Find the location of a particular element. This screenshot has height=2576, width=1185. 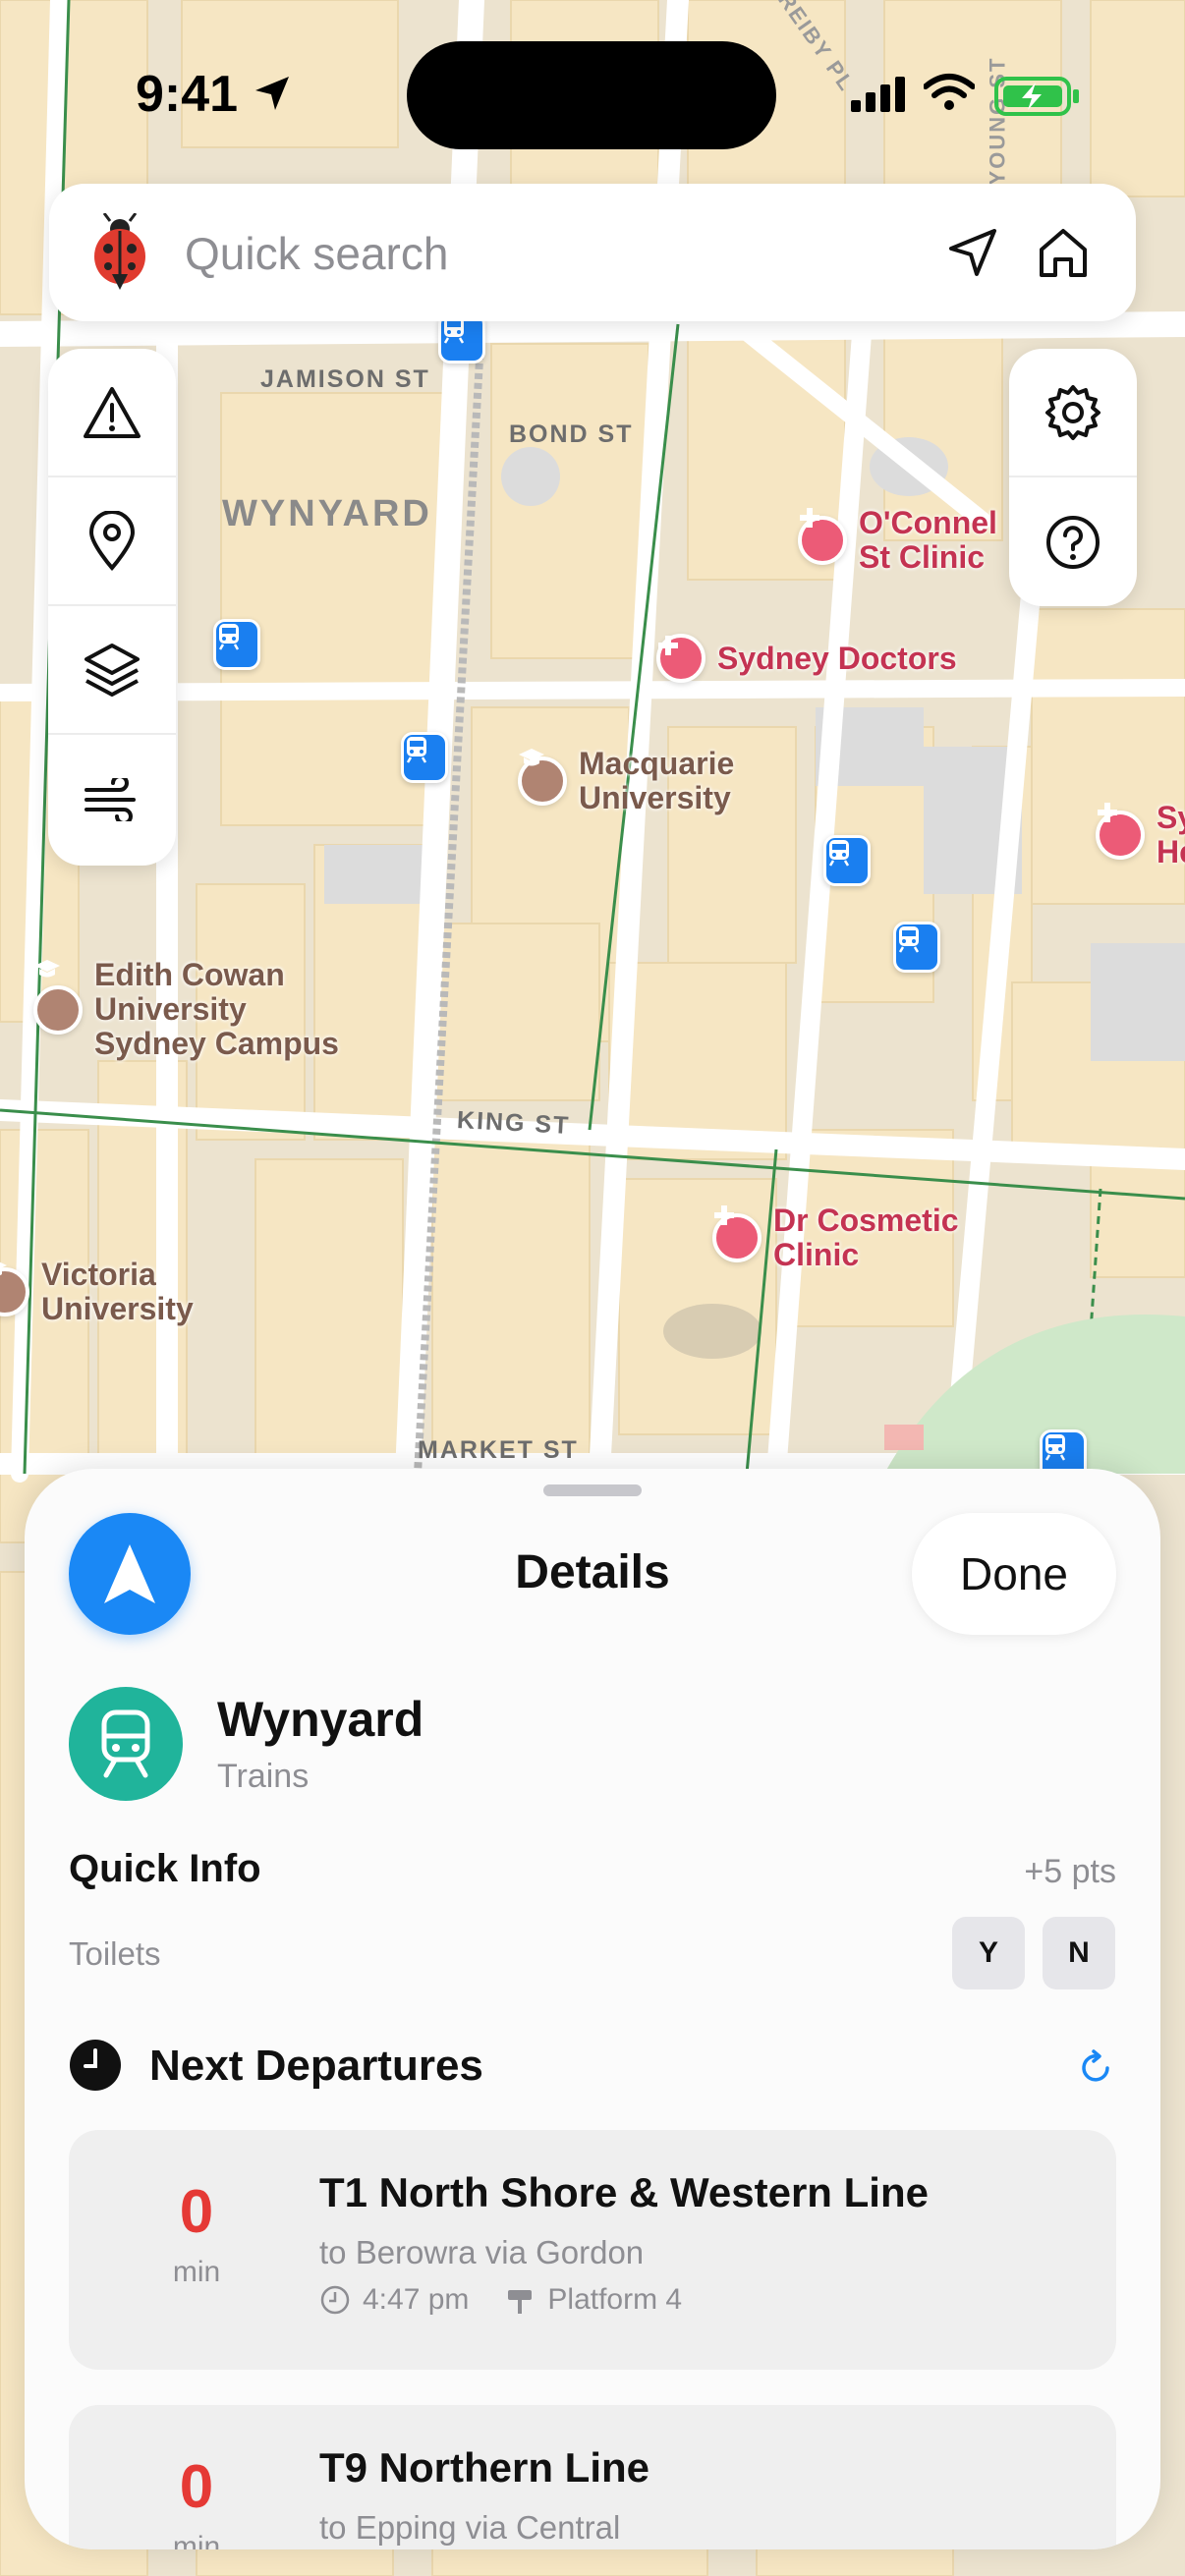

poi-label: Sy is located at coordinates (1171, 817).